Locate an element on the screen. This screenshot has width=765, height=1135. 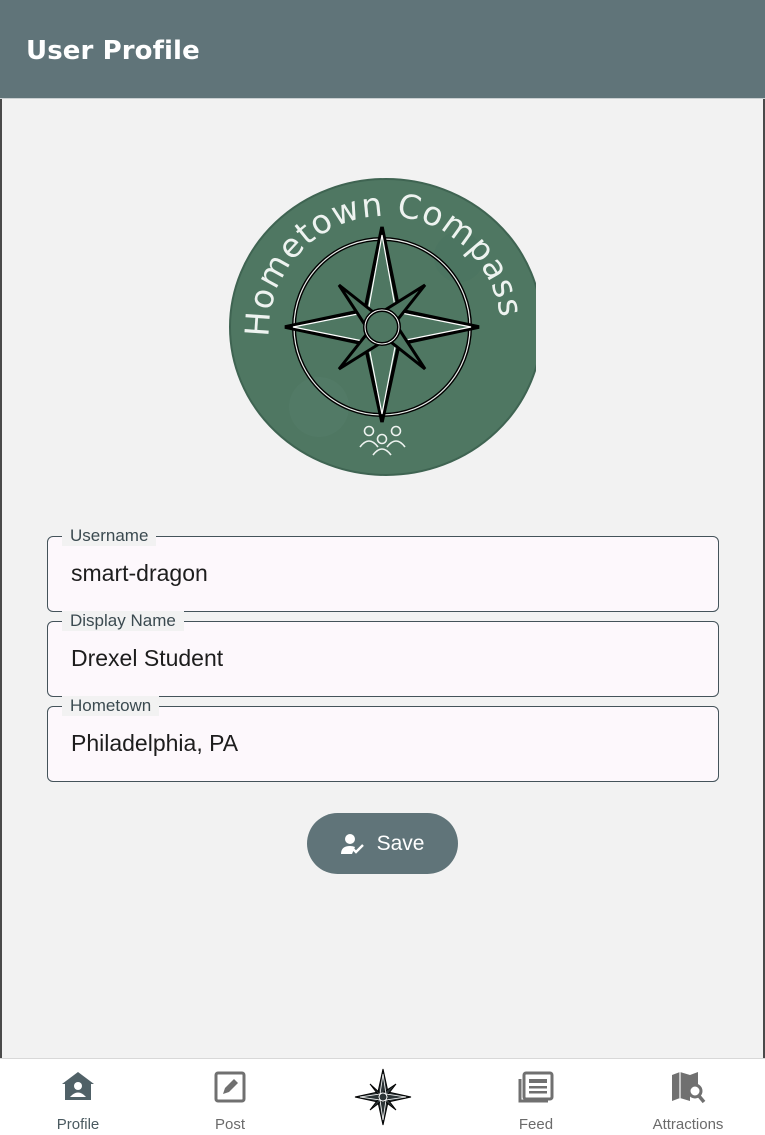
nav-item-profile: Profile is located at coordinates (78, 1097).